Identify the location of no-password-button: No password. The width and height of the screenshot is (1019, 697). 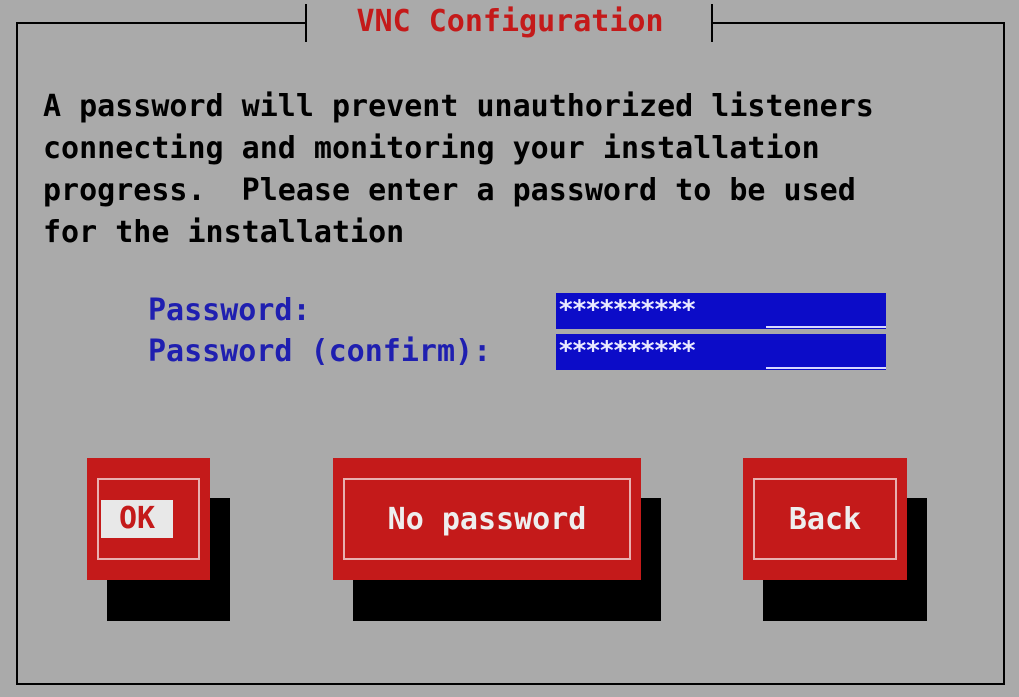
(487, 519).